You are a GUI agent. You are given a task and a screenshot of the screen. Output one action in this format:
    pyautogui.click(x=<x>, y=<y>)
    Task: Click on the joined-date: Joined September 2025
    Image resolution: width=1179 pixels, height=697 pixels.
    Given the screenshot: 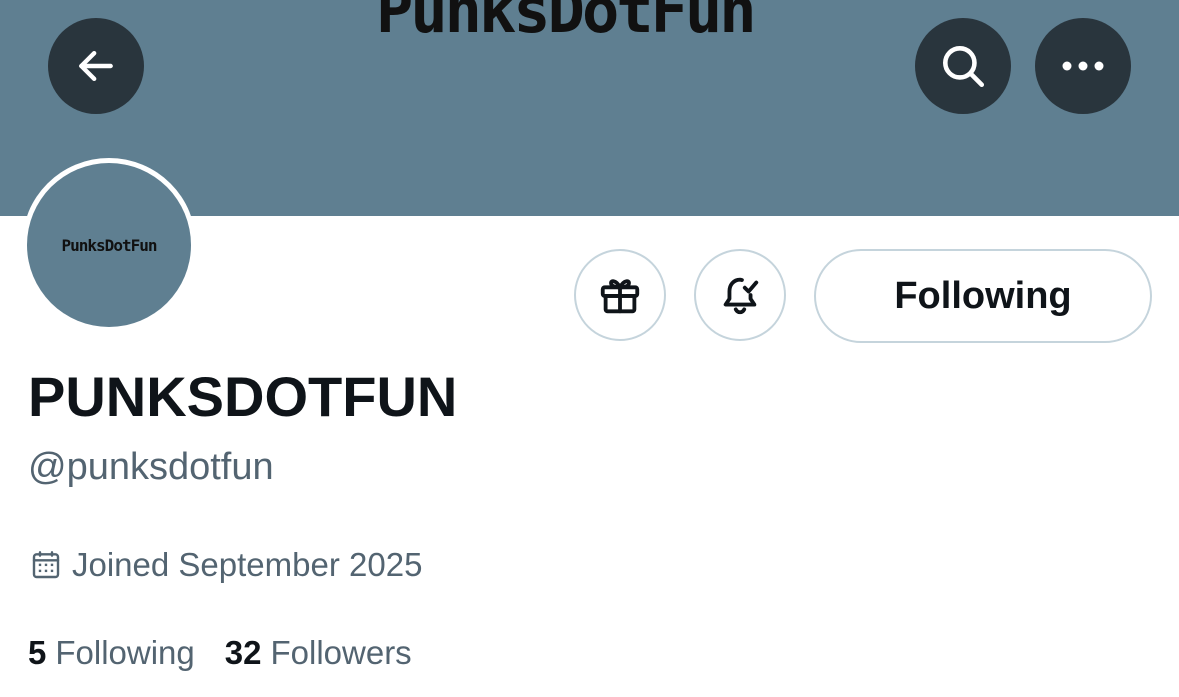 What is the action you would take?
    pyautogui.click(x=226, y=565)
    